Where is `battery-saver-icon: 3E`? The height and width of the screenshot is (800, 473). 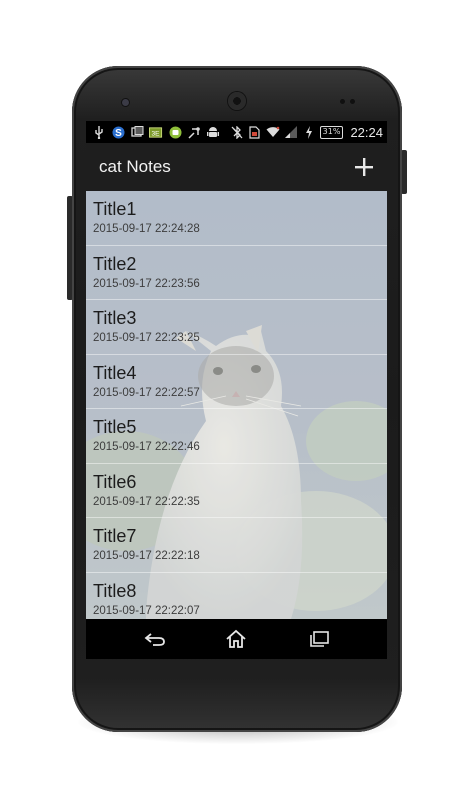
battery-saver-icon: 3E is located at coordinates (156, 132).